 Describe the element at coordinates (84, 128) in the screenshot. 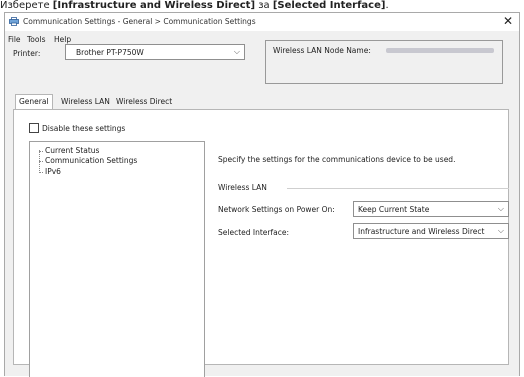

I see `disable-settings-label: Disable these settings` at that location.